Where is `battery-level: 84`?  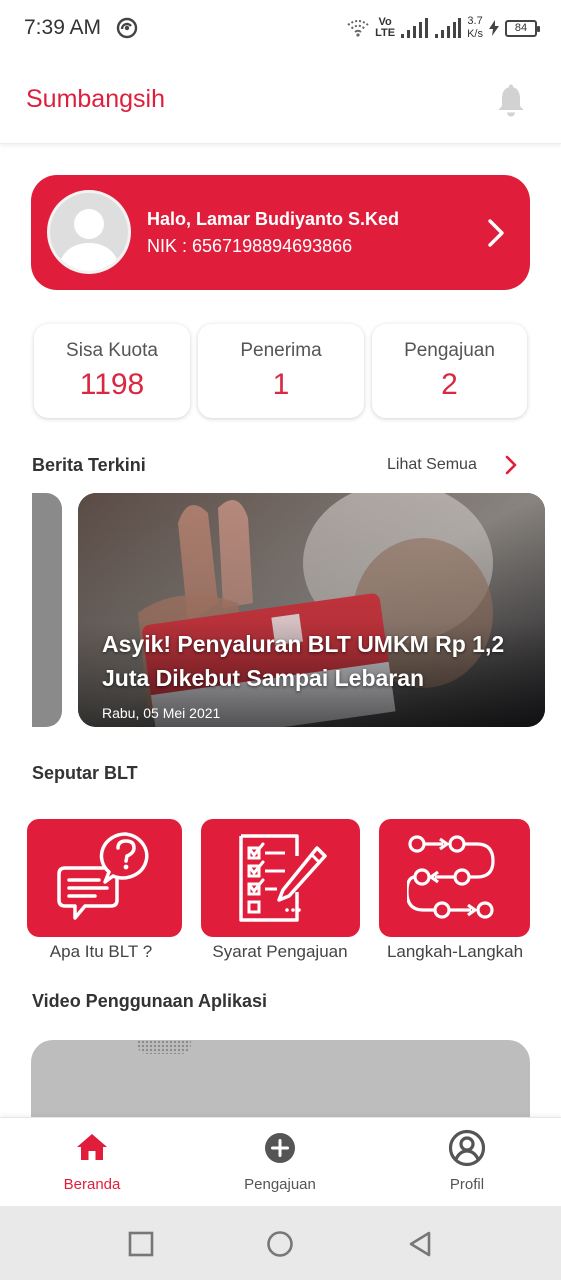 battery-level: 84 is located at coordinates (521, 28).